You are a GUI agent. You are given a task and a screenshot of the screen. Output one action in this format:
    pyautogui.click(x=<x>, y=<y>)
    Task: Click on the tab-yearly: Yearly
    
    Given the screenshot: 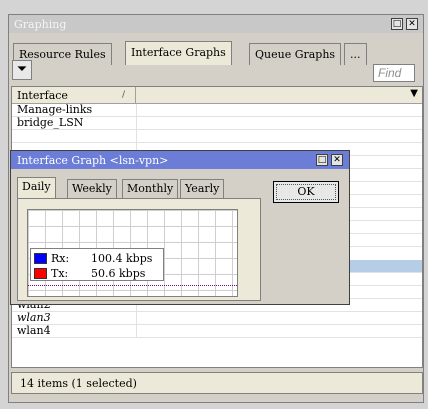 What is the action you would take?
    pyautogui.click(x=202, y=188)
    